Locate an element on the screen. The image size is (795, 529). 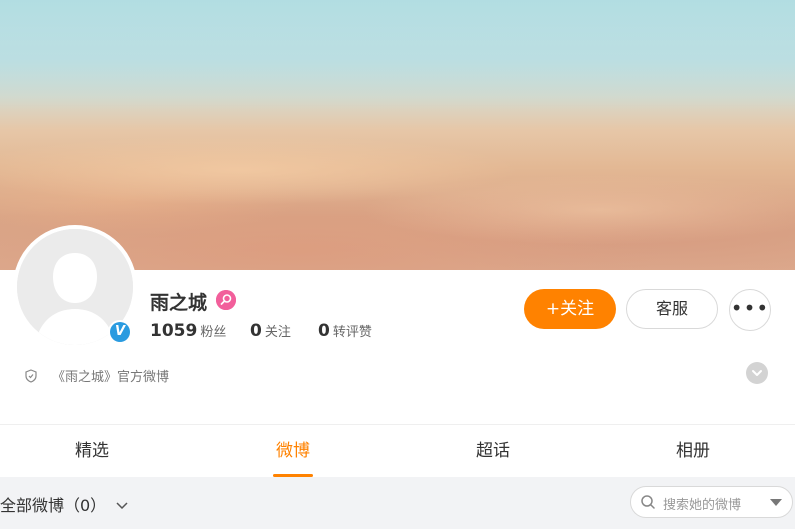
profile-tabs: 精选 微博 超话 相册 is located at coordinates (397, 451).